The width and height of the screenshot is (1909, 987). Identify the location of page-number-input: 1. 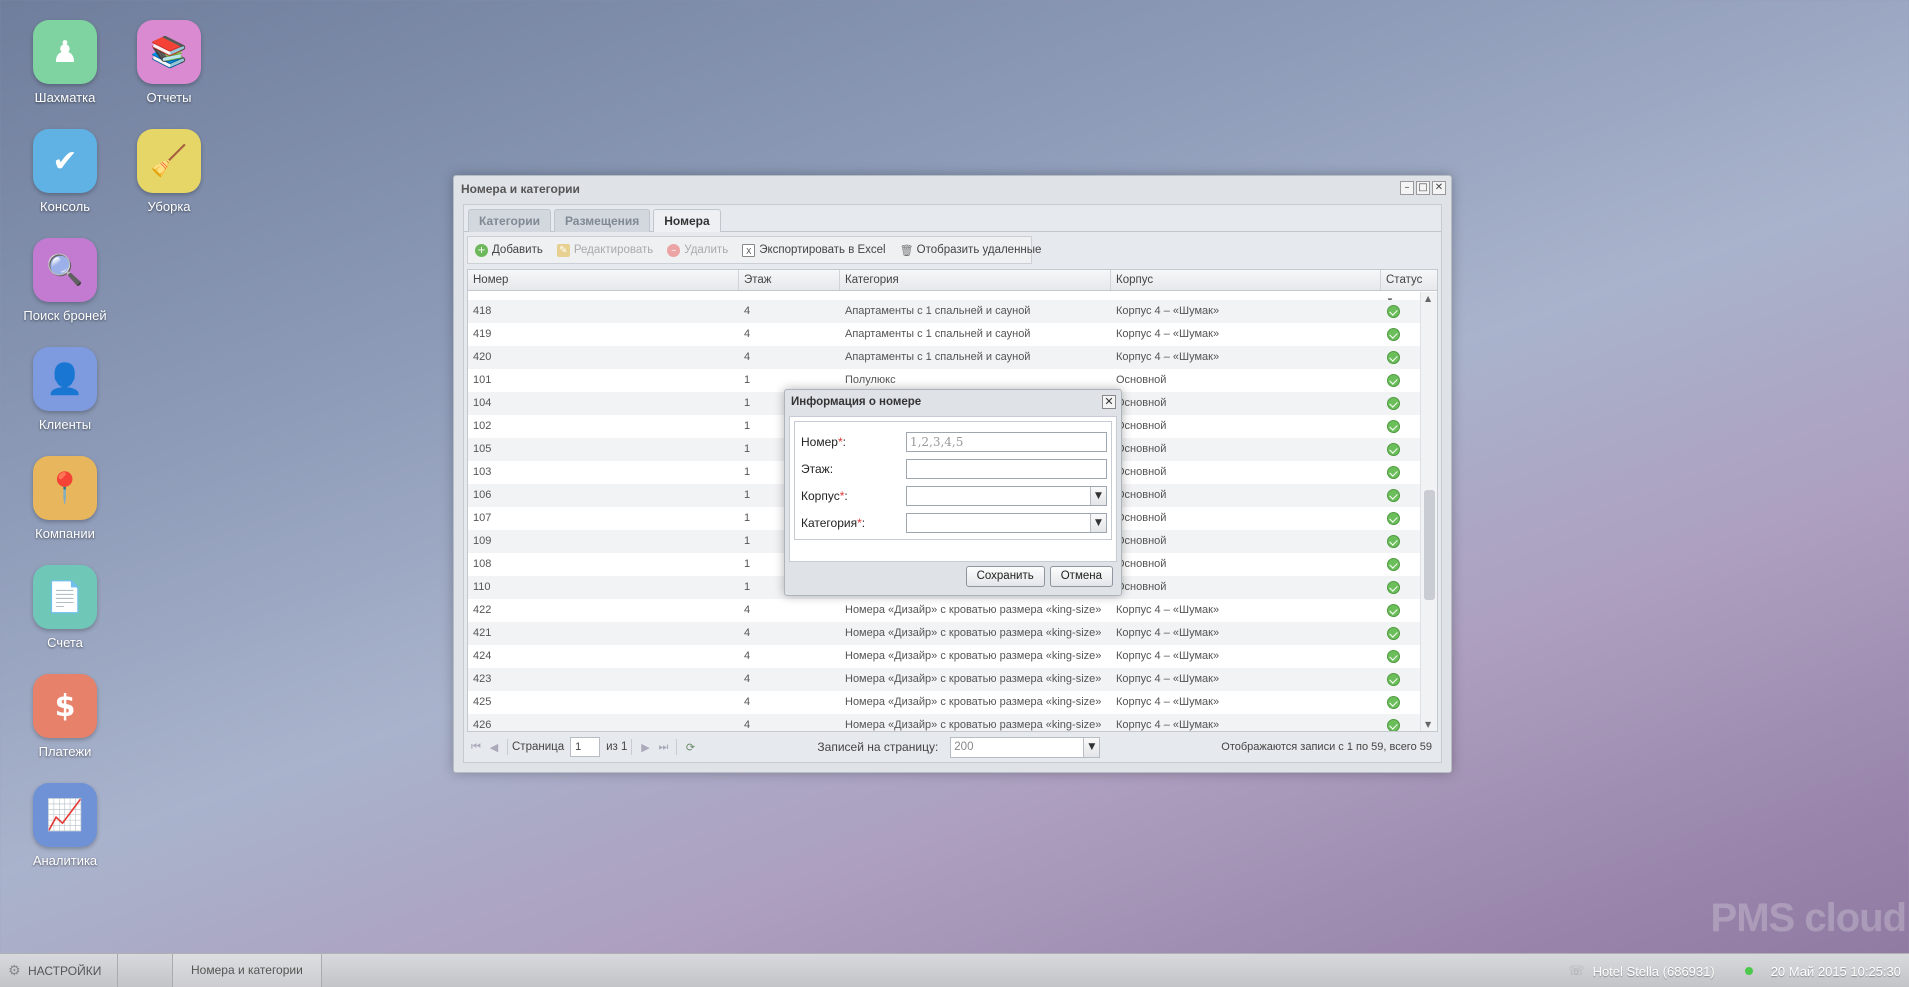
(585, 747).